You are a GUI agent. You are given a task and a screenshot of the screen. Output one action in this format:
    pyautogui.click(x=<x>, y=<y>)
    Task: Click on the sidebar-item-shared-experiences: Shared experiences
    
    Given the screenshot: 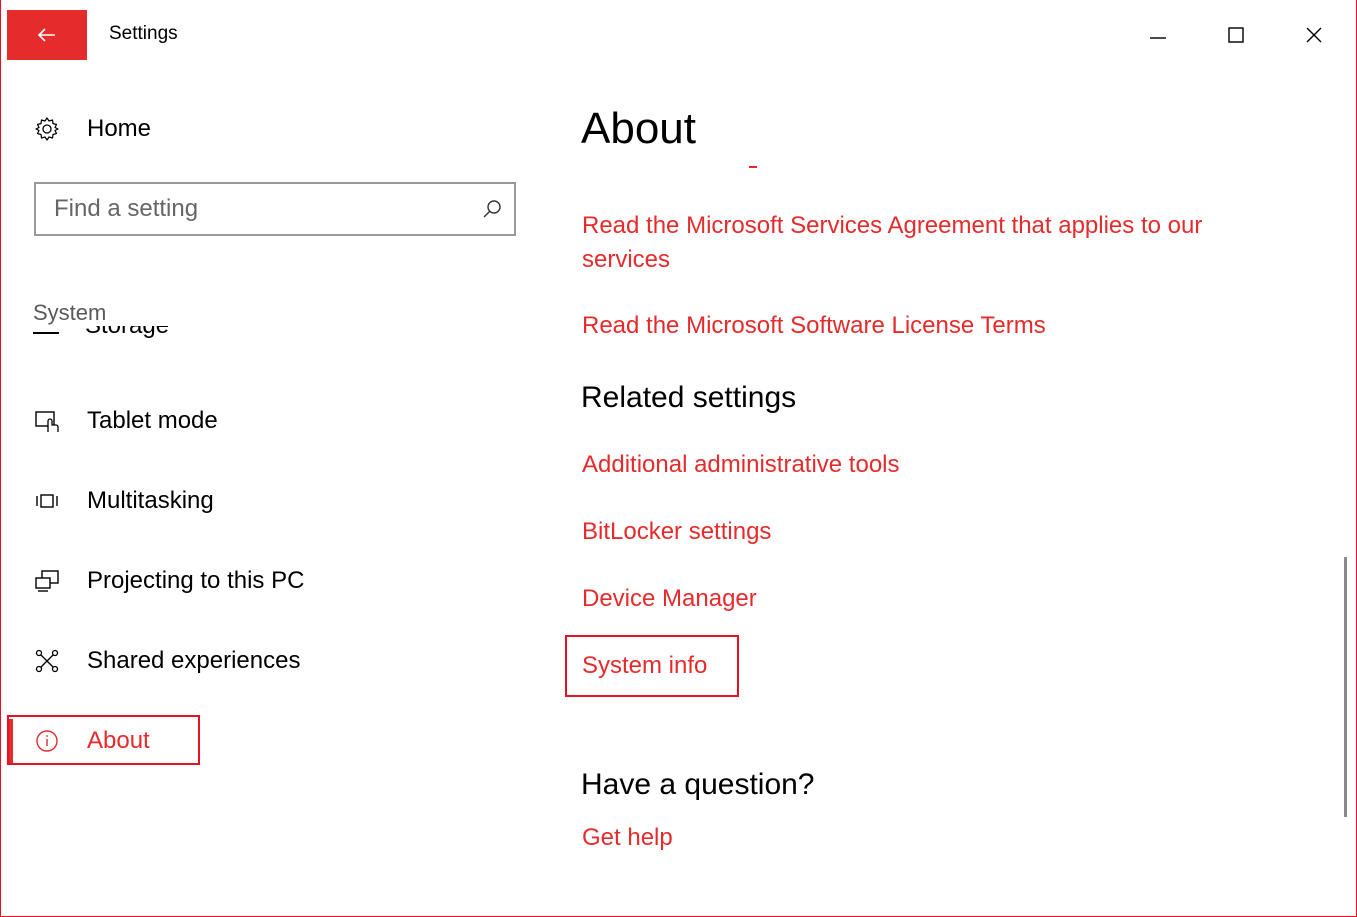 What is the action you would take?
    pyautogui.click(x=166, y=661)
    